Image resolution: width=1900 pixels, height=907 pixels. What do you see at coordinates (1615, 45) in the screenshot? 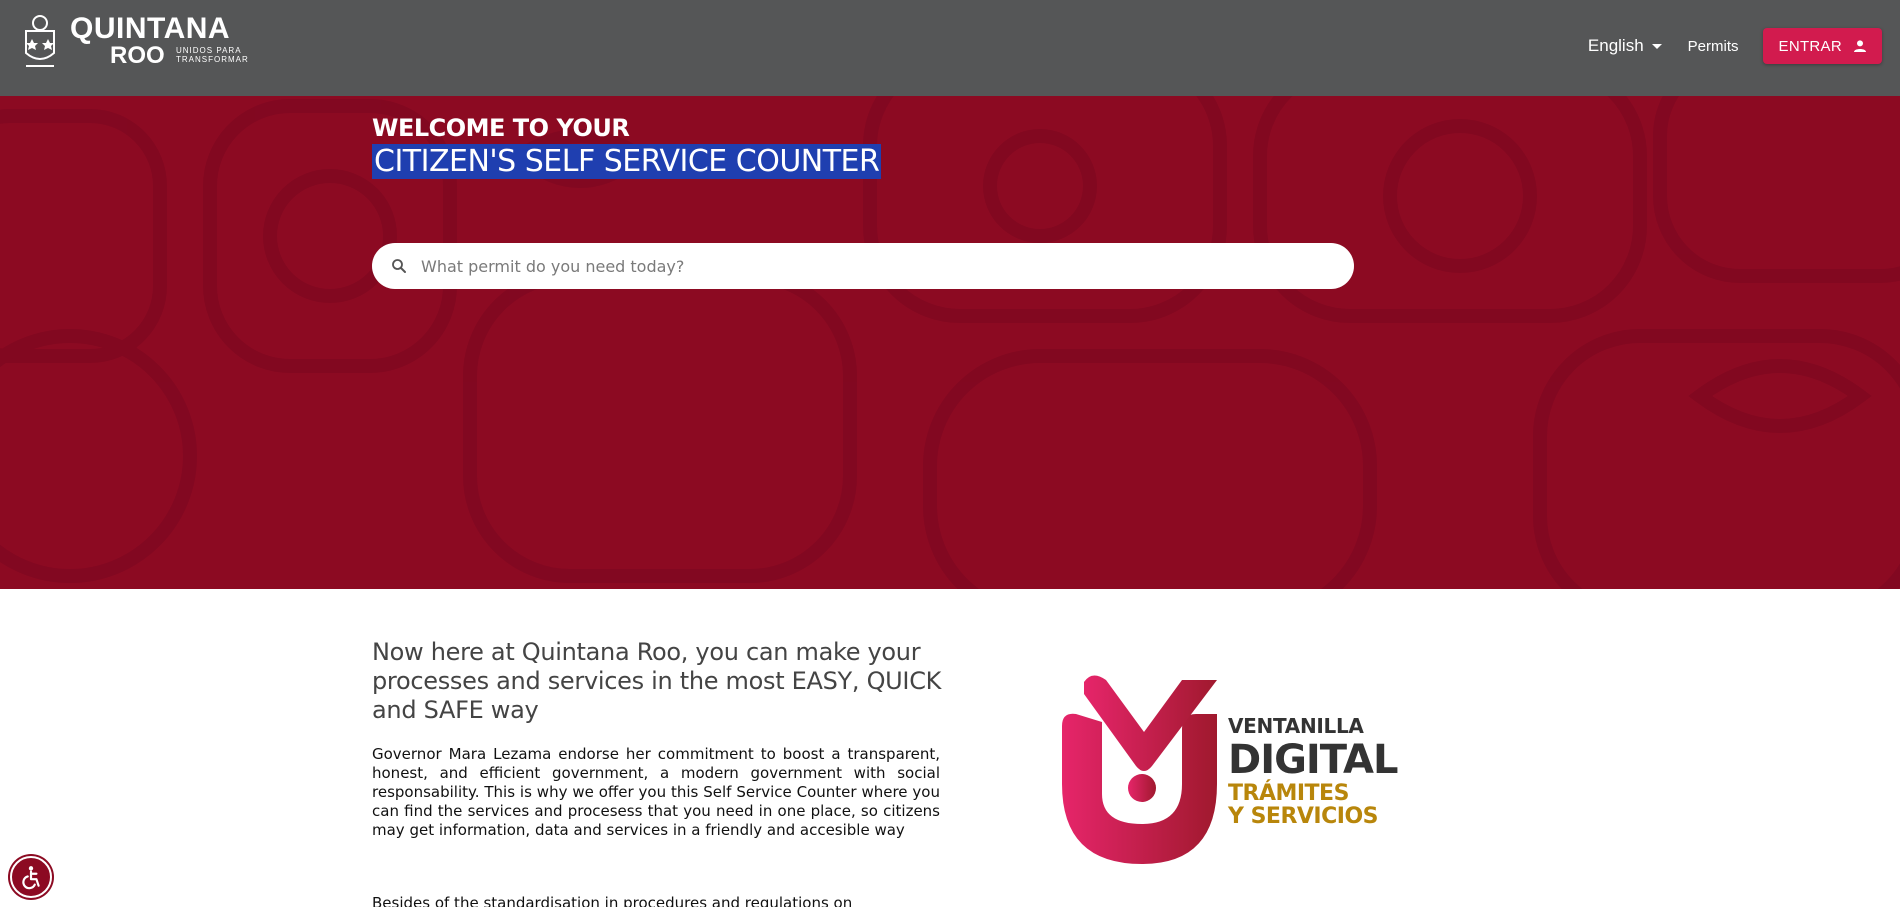
I see `language-label: English` at bounding box center [1615, 45].